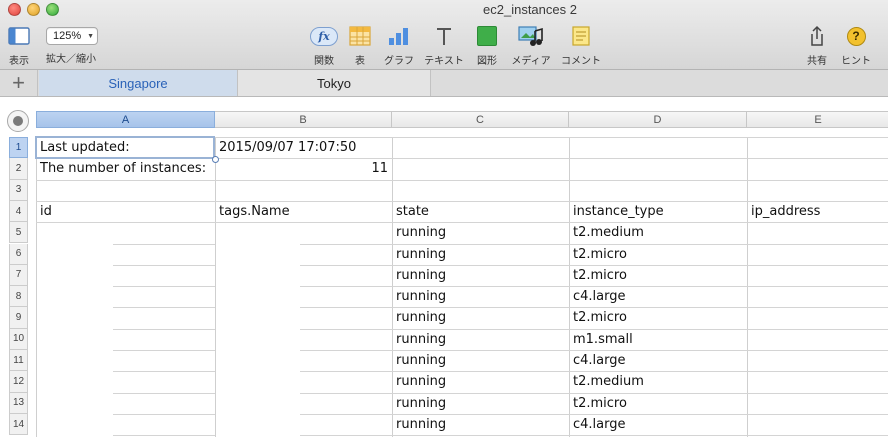 This screenshot has height=440, width=888. Describe the element at coordinates (125, 119) in the screenshot. I see `column-header-a: A` at that location.